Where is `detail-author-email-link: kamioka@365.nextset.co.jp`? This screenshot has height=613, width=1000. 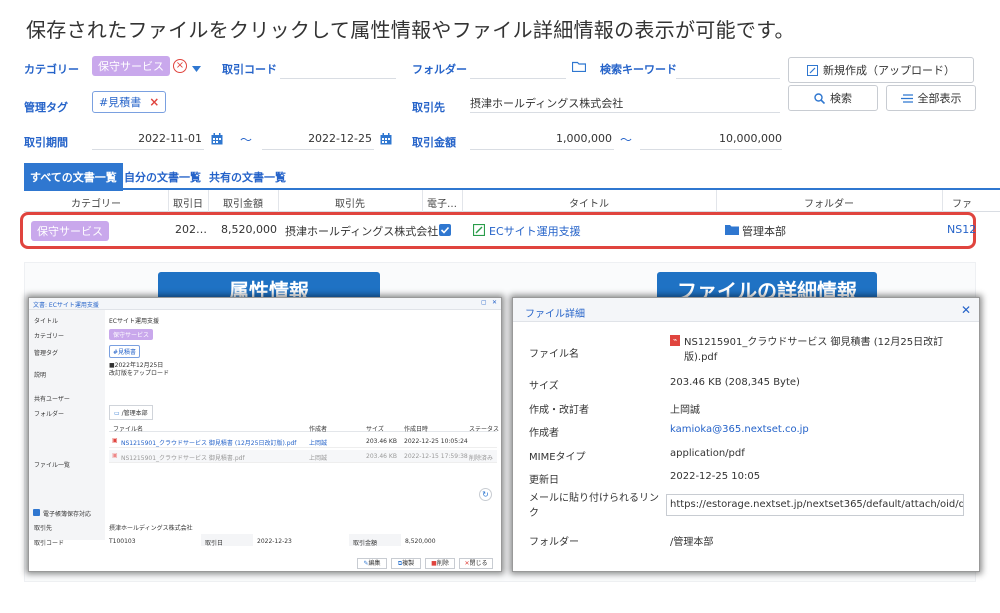 detail-author-email-link: kamioka@365.nextset.co.jp is located at coordinates (739, 429).